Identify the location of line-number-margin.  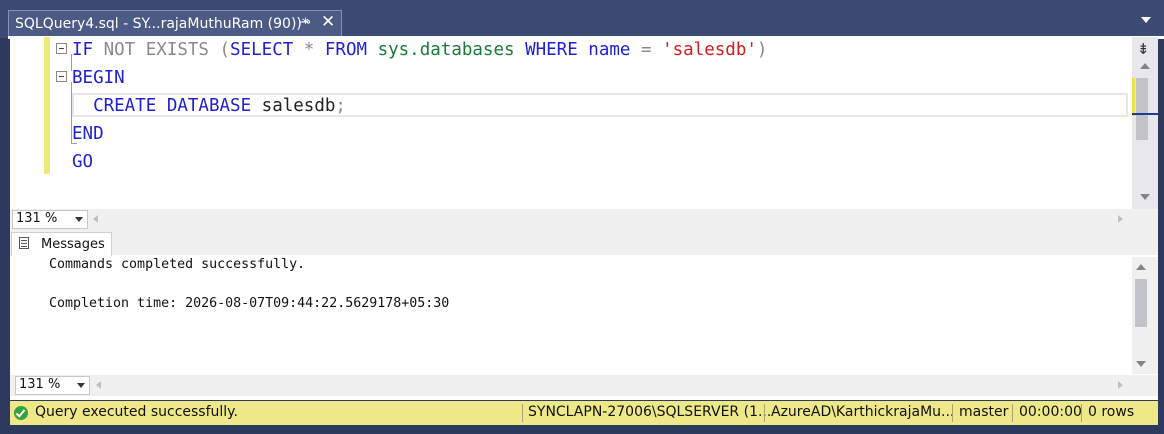
(27, 123).